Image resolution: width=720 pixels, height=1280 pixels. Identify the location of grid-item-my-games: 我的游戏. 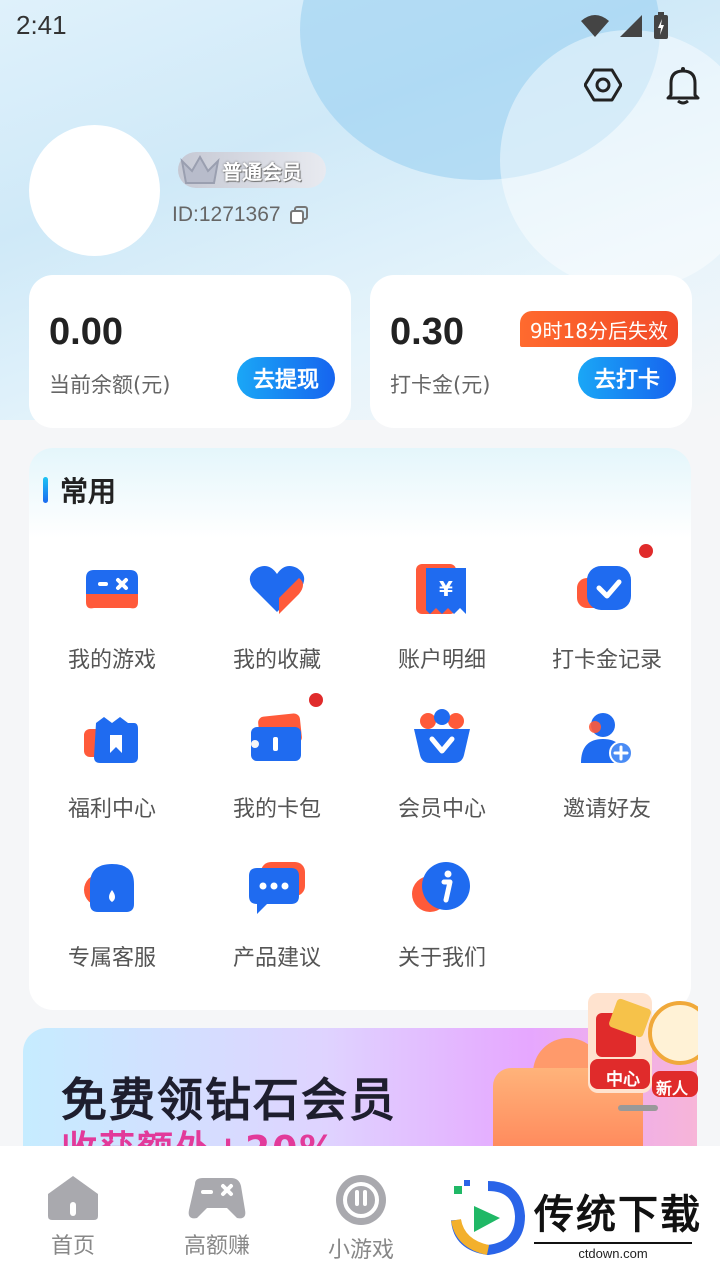
(112, 608).